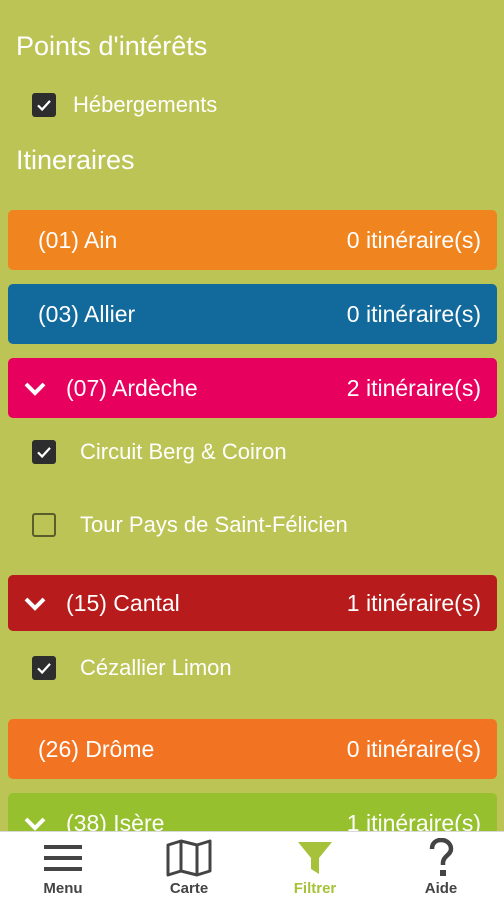 The image size is (504, 900). What do you see at coordinates (189, 888) in the screenshot?
I see `nav-carte-label: Carte` at bounding box center [189, 888].